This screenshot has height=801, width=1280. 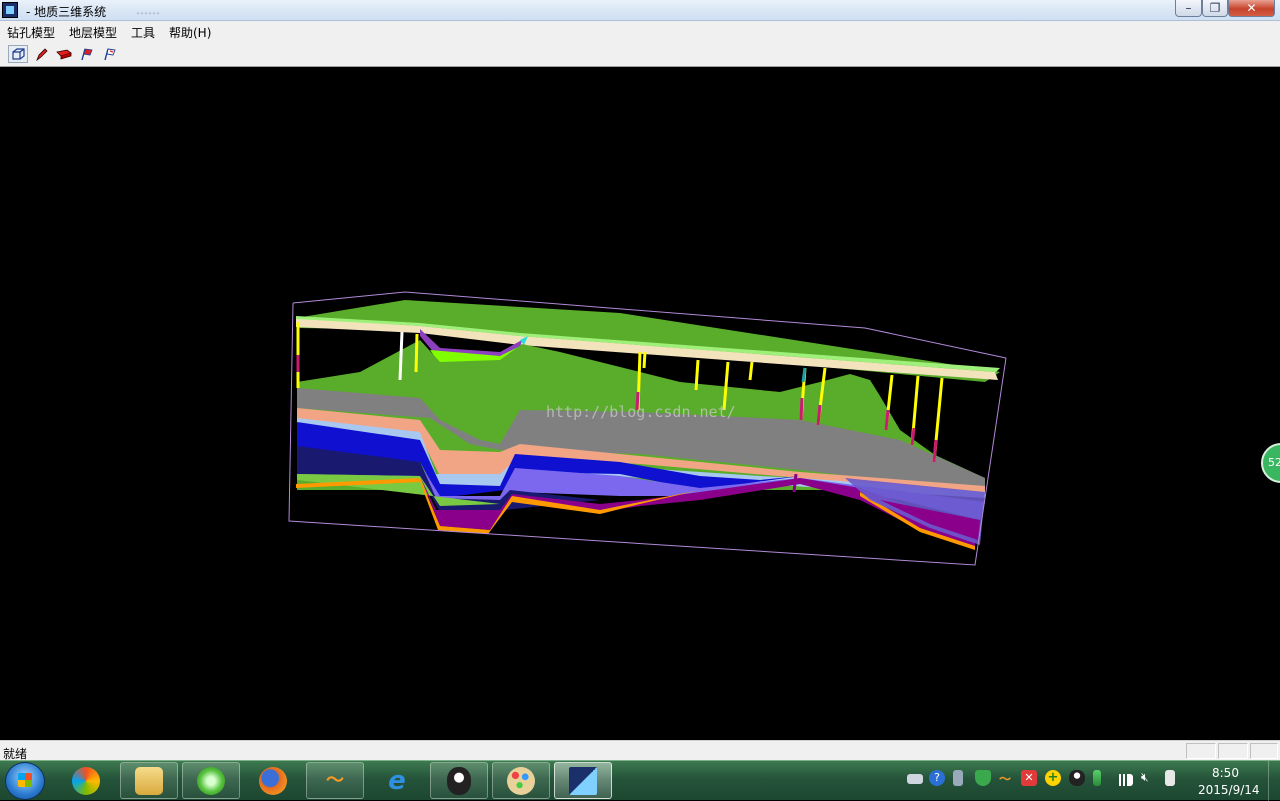 What do you see at coordinates (1188, 8) in the screenshot?
I see `minimize-button: –` at bounding box center [1188, 8].